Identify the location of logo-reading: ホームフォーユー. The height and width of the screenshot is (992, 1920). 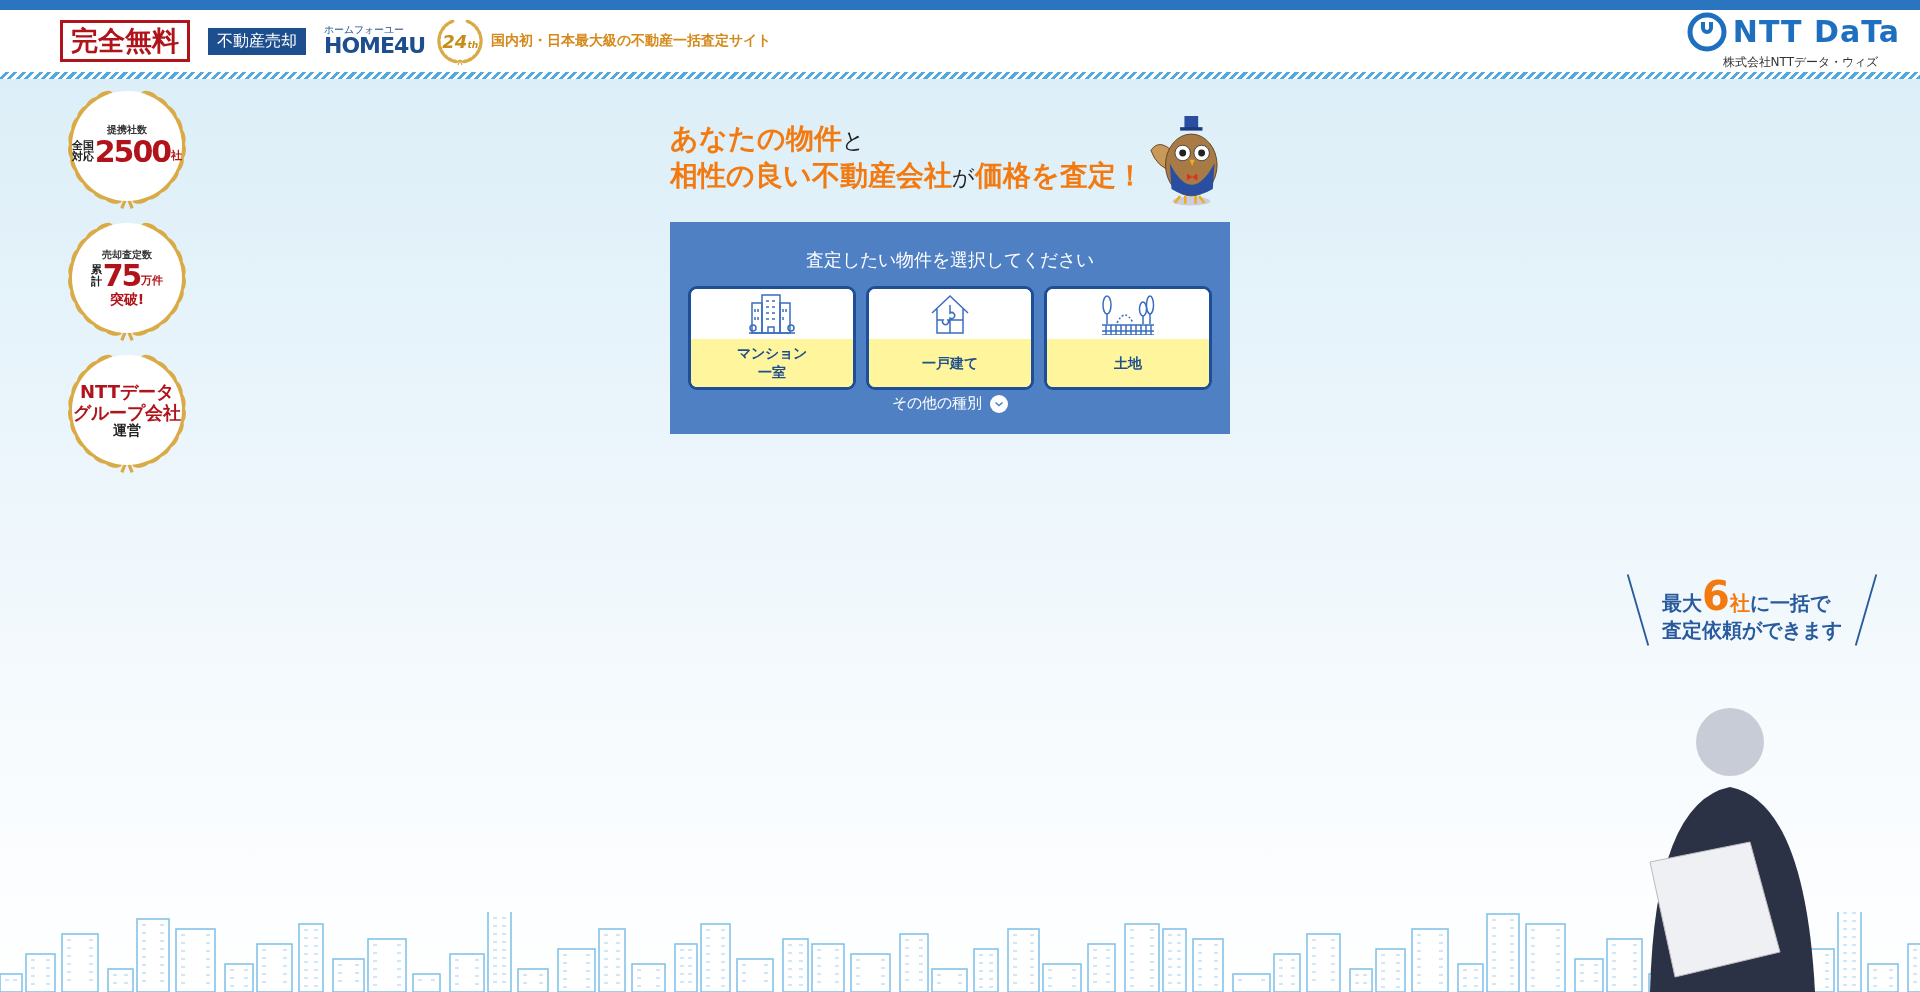
(364, 30).